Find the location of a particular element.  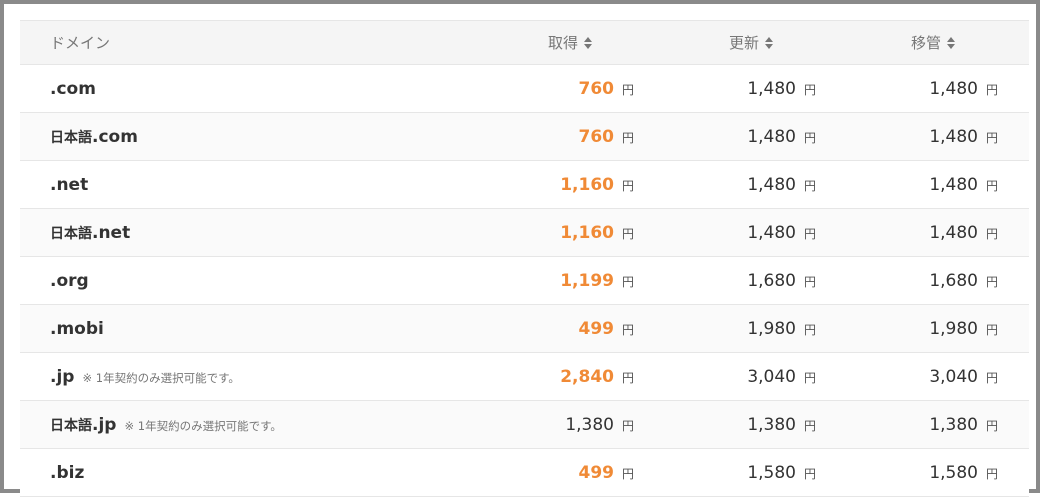

domain-cell: .mobi is located at coordinates (77, 328).